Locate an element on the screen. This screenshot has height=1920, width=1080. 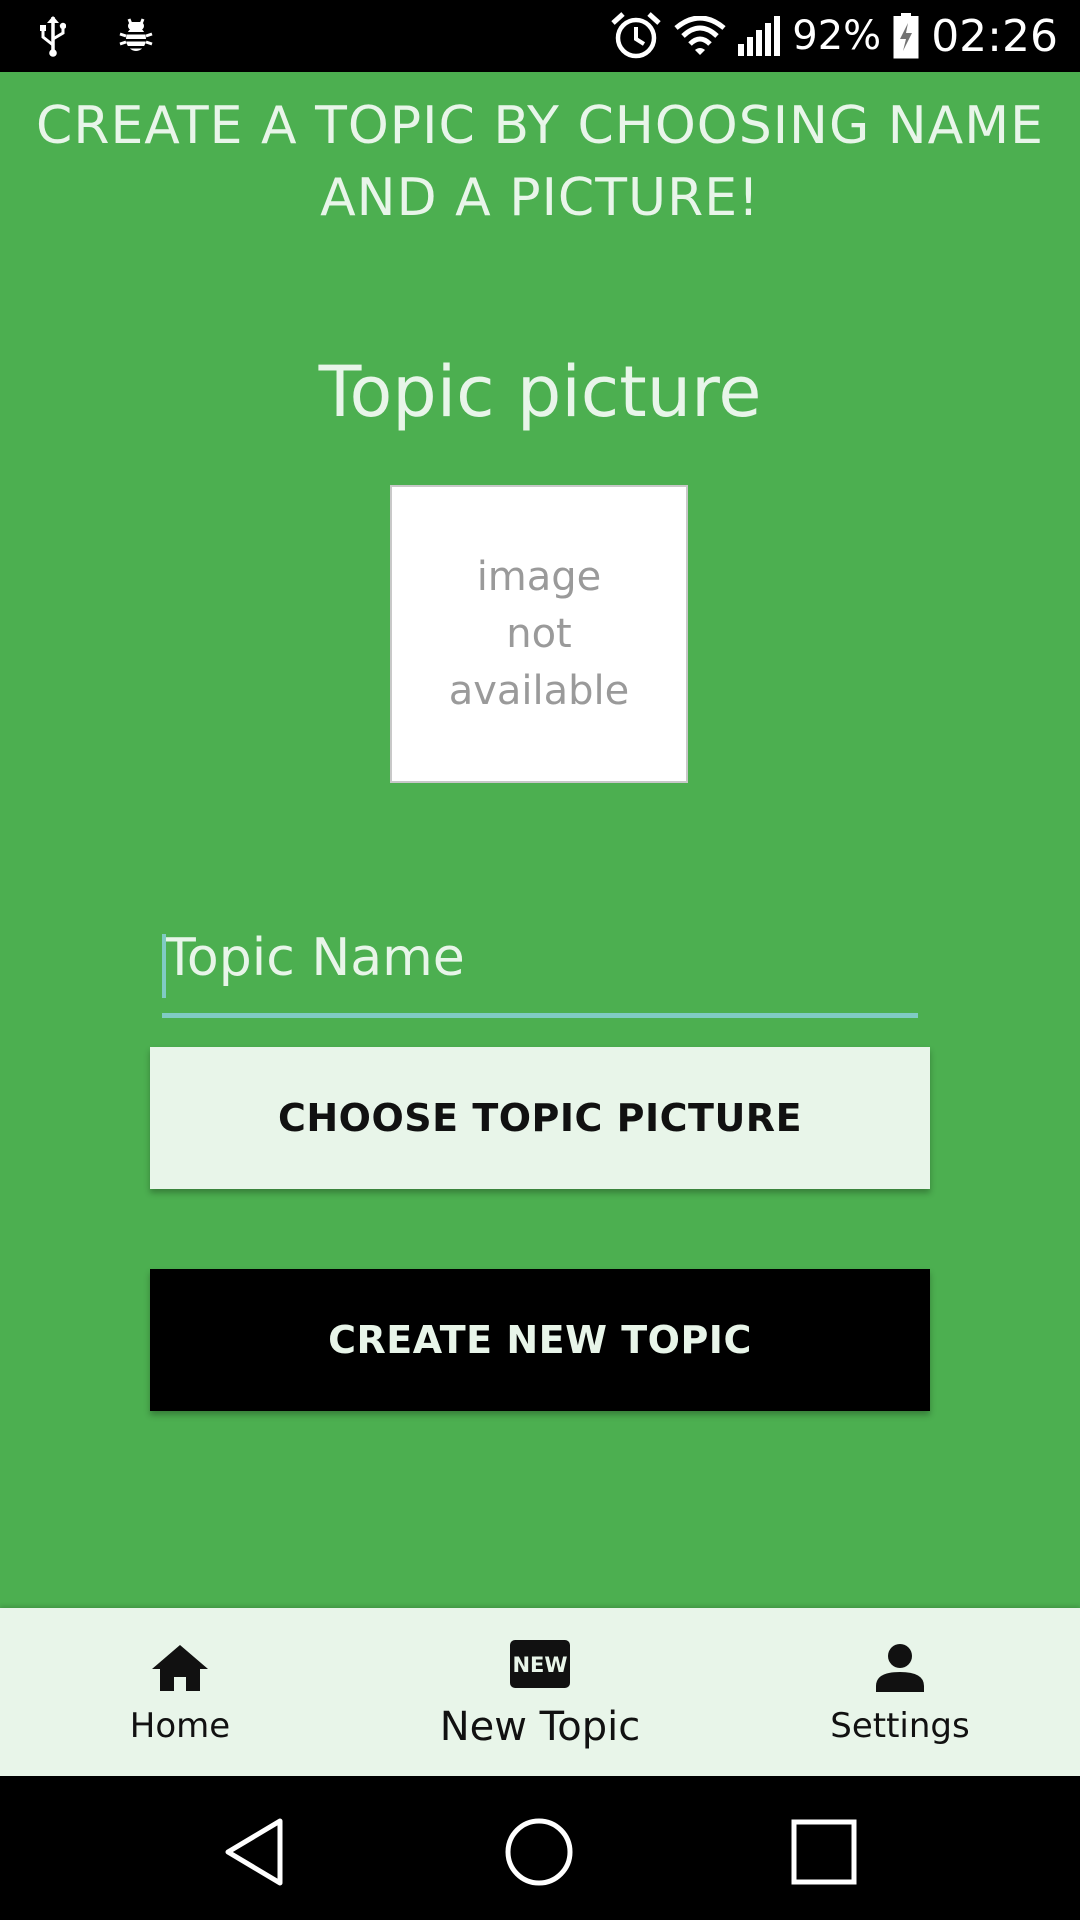
status-right-icons: 92% 02:26 is located at coordinates (834, 36).